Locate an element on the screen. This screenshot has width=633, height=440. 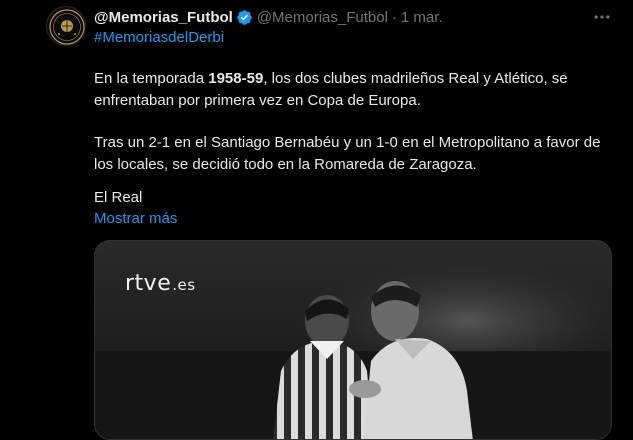
verified-badge-icon is located at coordinates (244, 17).